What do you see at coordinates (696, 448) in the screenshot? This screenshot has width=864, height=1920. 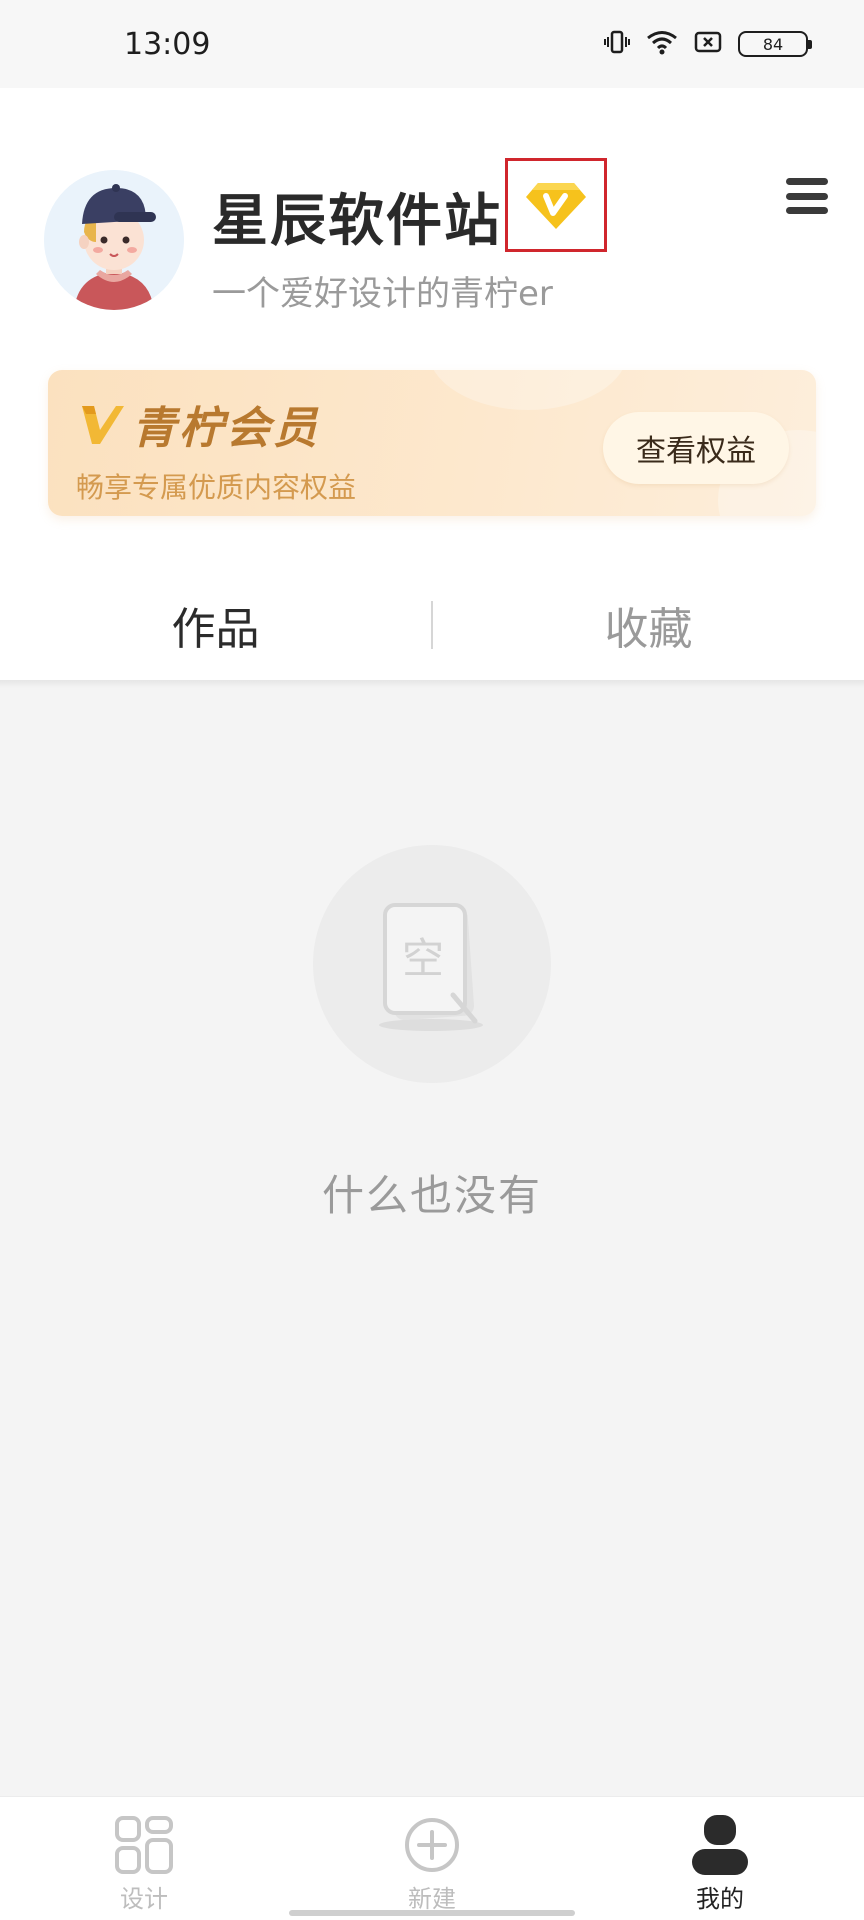 I see `view-benefits-button: 查看权益` at bounding box center [696, 448].